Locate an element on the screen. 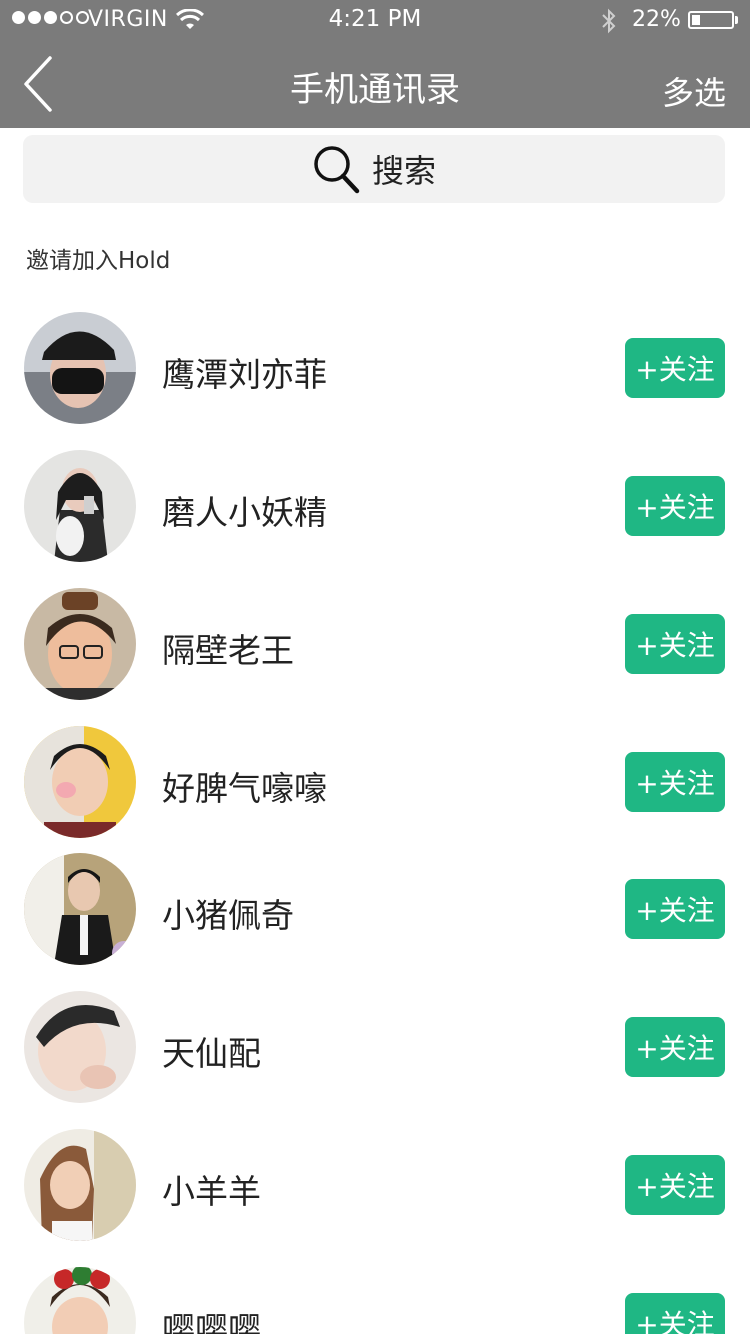 The image size is (750, 1334). list-item: 天仙配 +关注 is located at coordinates (375, 1051).